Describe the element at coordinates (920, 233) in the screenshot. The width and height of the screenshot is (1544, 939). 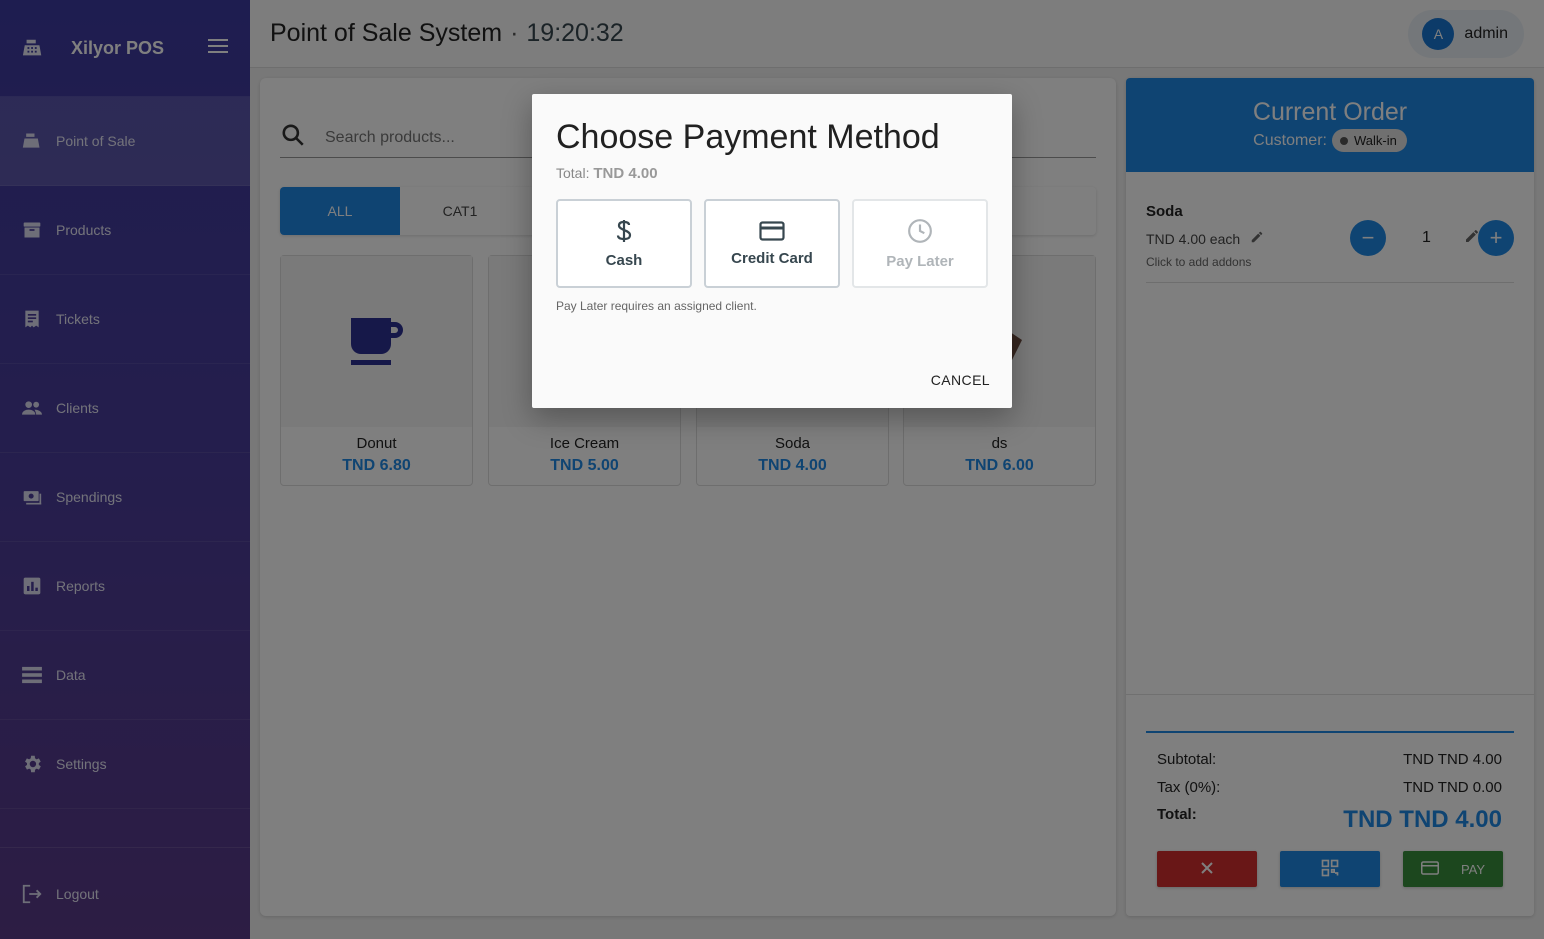
I see `clock-icon` at that location.